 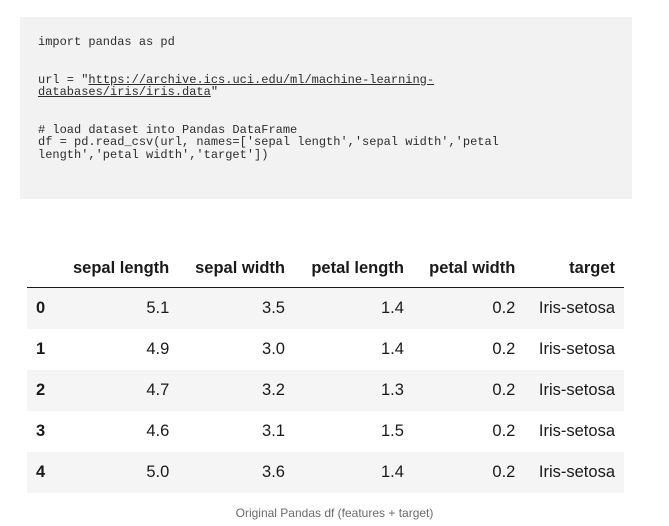 What do you see at coordinates (574, 268) in the screenshot?
I see `column-header: target` at bounding box center [574, 268].